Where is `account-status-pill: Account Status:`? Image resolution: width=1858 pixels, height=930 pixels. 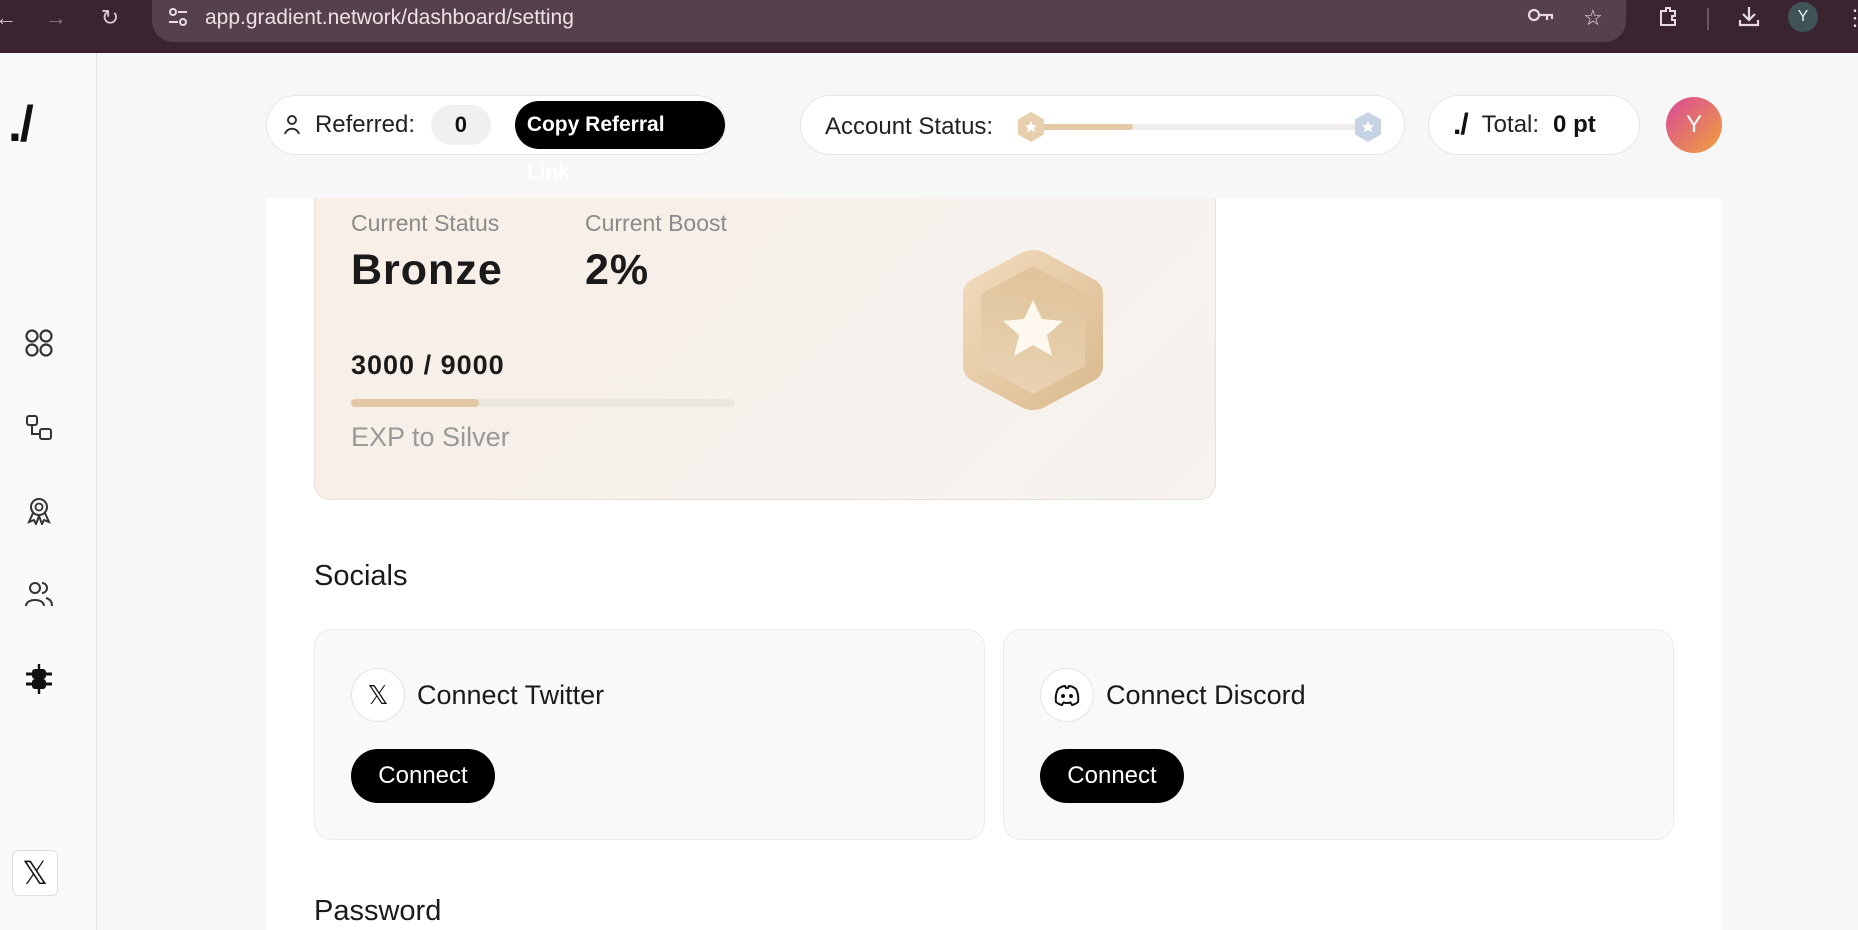
account-status-pill: Account Status: is located at coordinates (1102, 125).